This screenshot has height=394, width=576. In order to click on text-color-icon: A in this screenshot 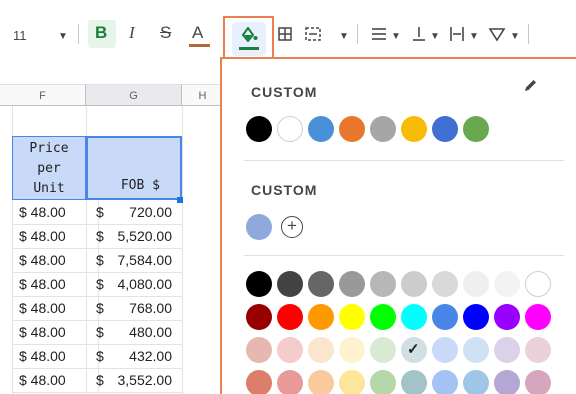, I will do `click(197, 33)`.